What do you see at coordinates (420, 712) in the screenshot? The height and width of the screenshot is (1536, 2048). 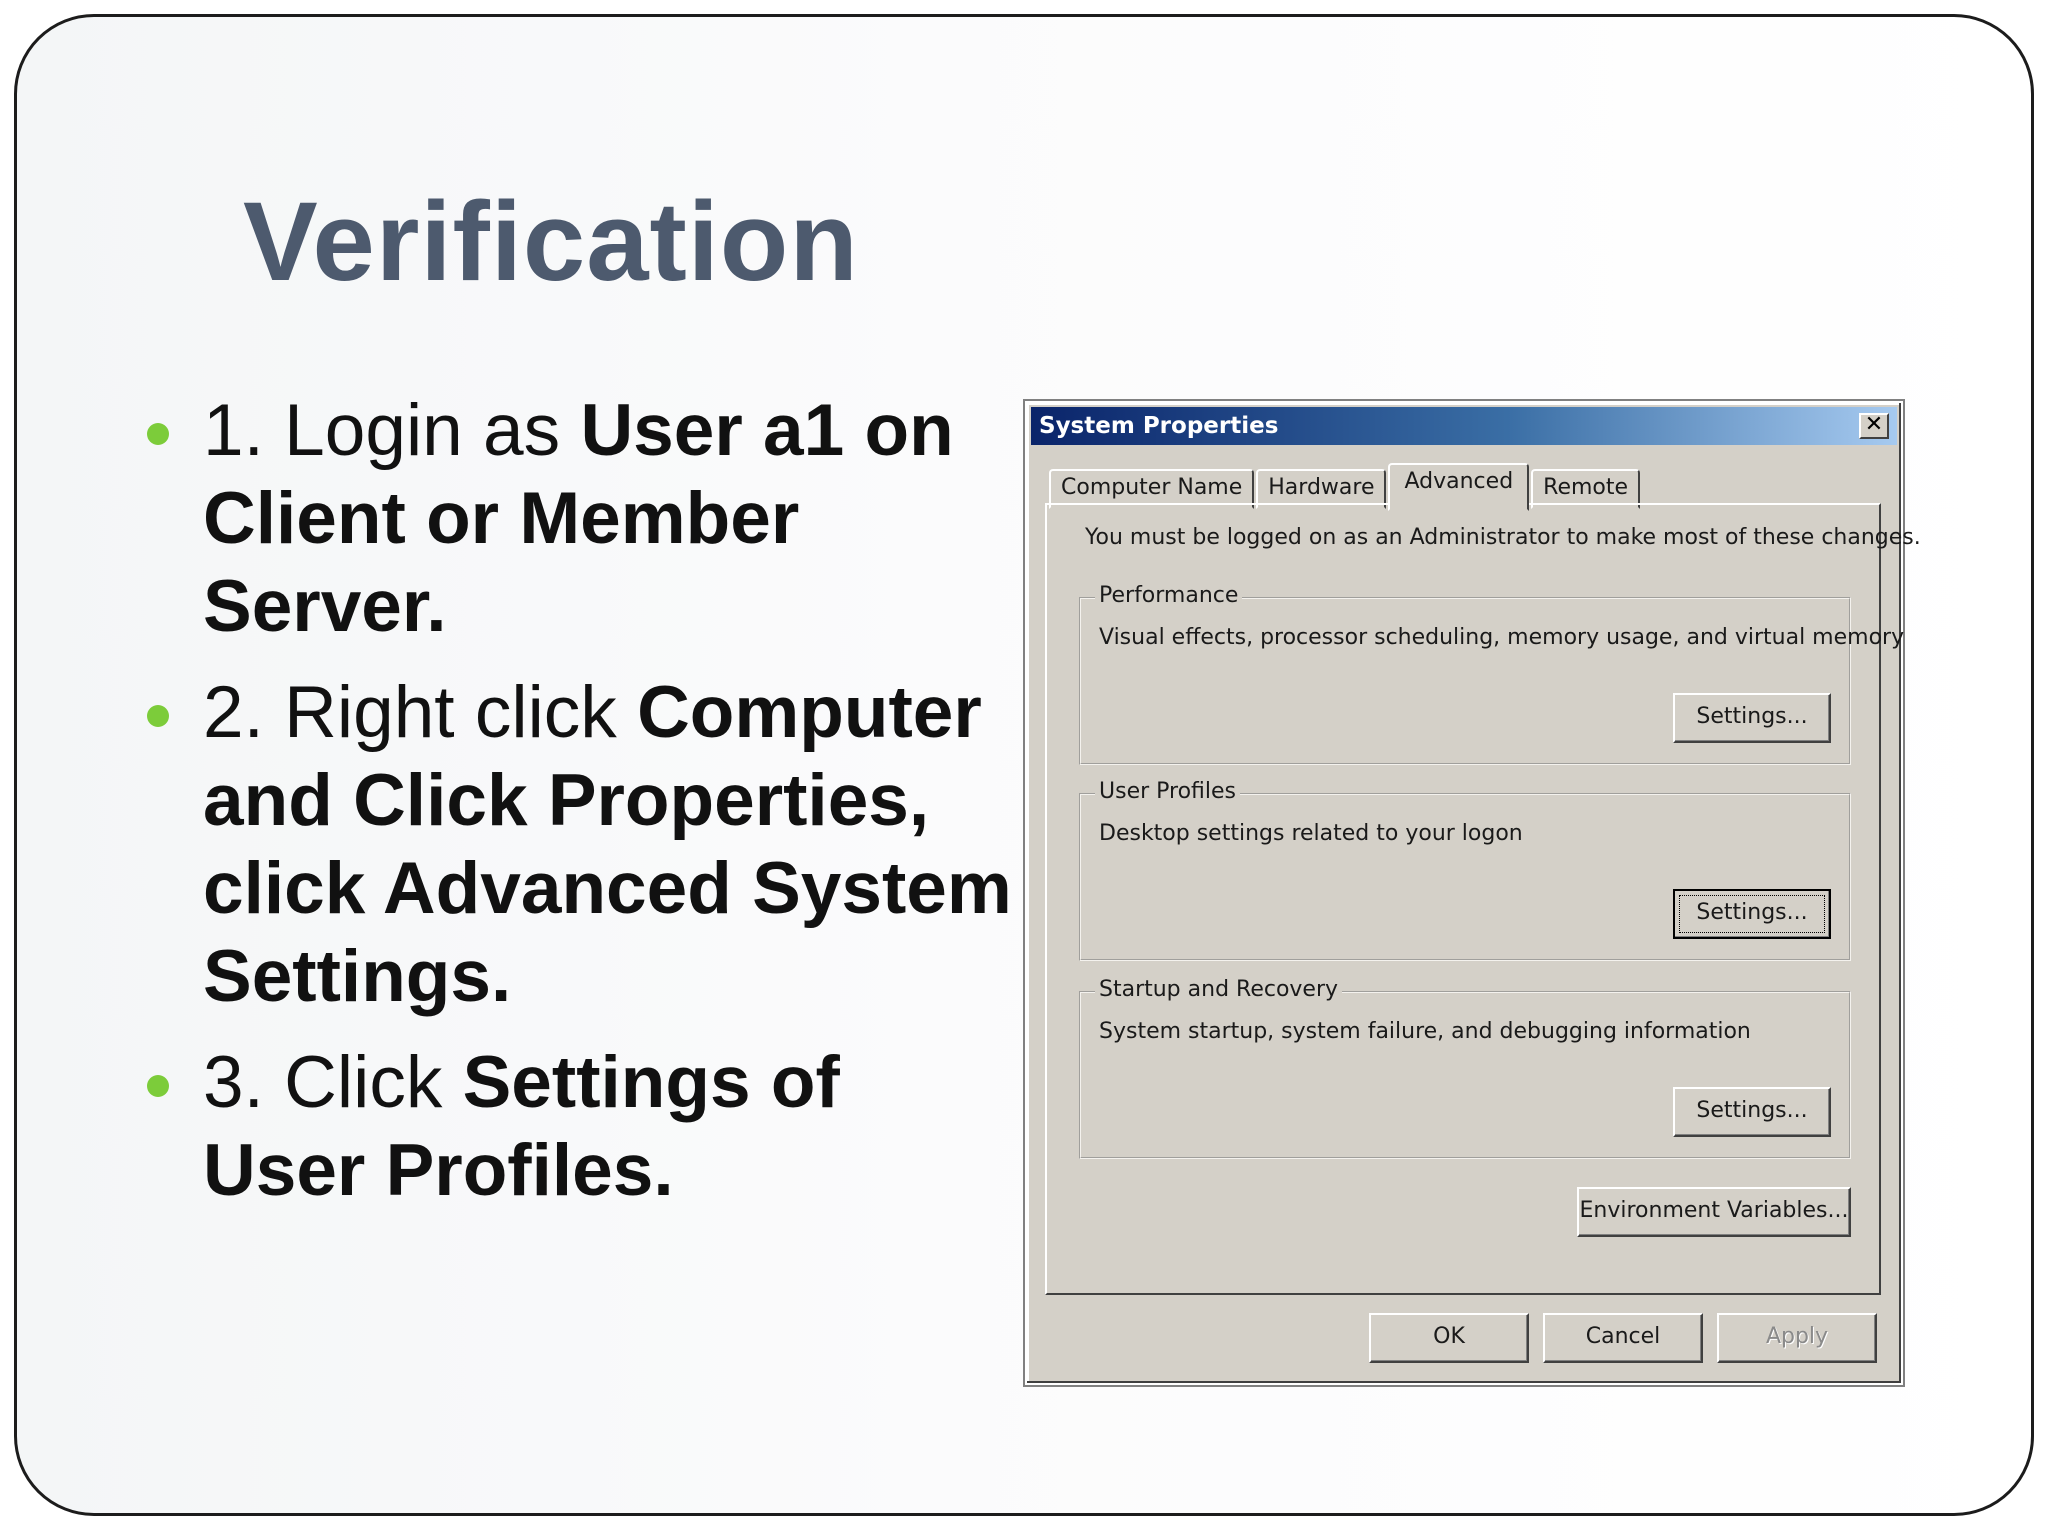 I see `bullet-text-normal: 2. Right click` at bounding box center [420, 712].